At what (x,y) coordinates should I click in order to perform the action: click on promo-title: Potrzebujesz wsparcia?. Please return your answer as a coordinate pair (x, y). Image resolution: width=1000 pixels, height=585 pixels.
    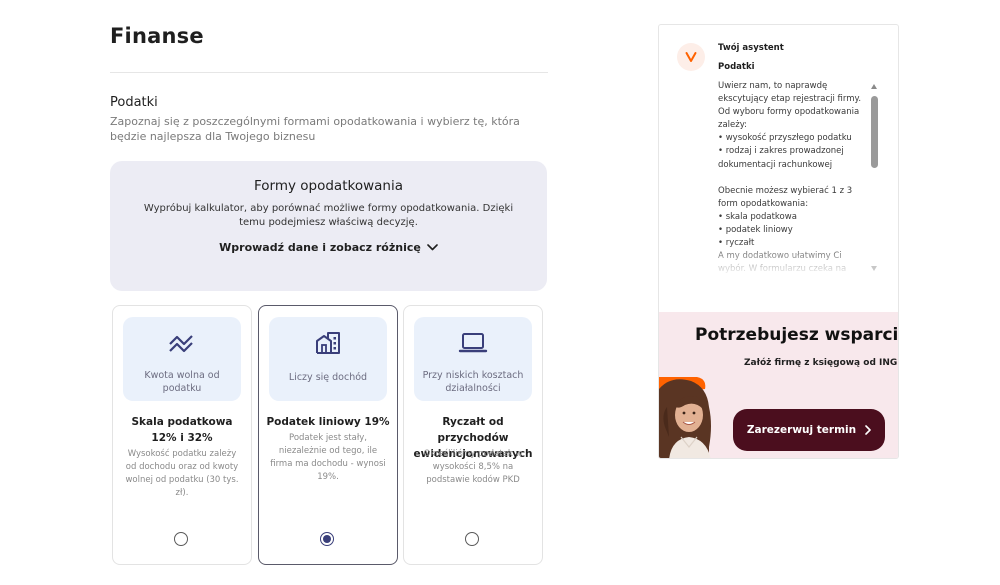
    Looking at the image, I should click on (797, 335).